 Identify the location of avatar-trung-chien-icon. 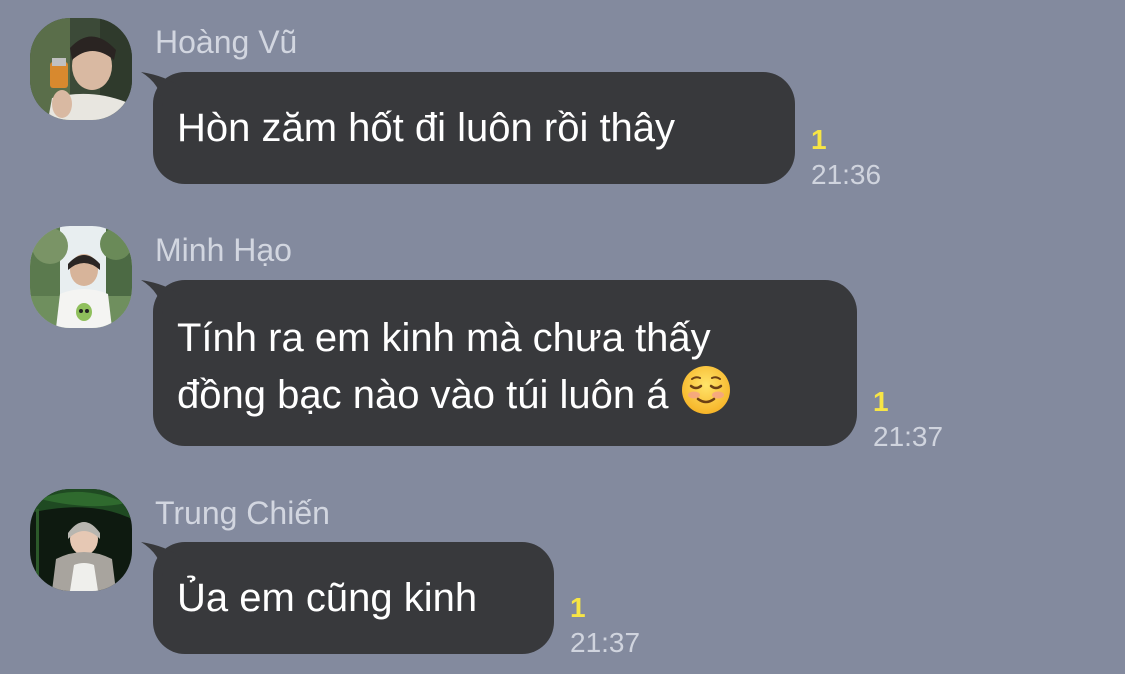
(81, 540).